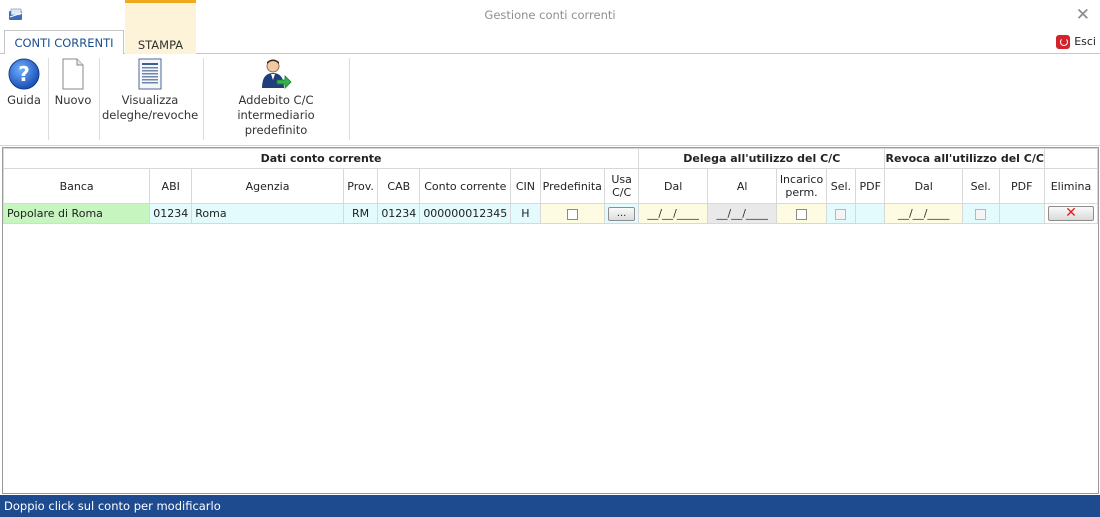 The image size is (1100, 517). What do you see at coordinates (171, 186) in the screenshot?
I see `col-abi: ABI` at bounding box center [171, 186].